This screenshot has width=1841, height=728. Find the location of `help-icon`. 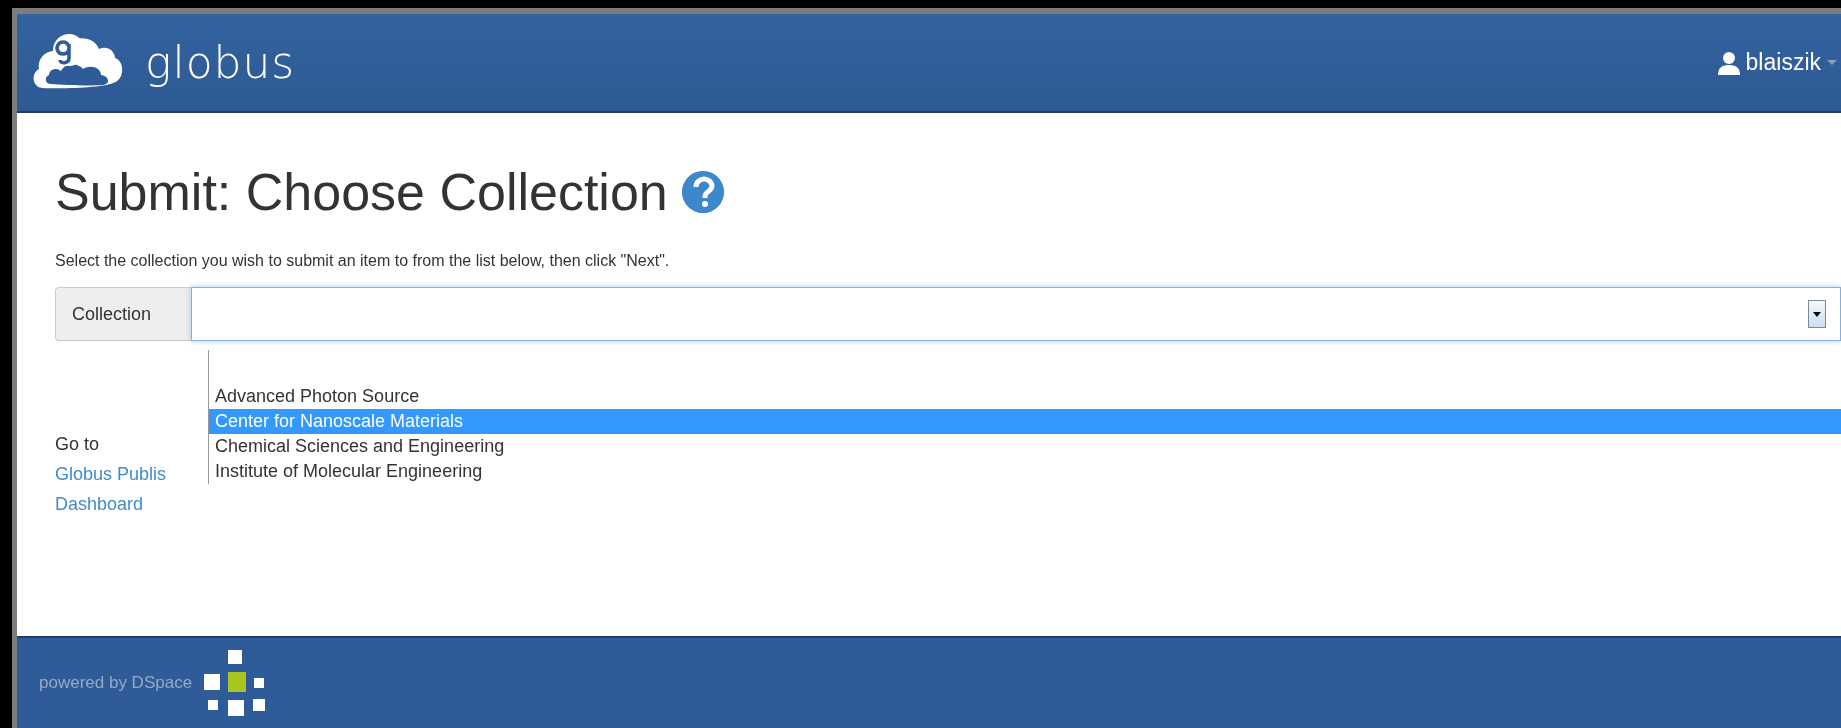

help-icon is located at coordinates (702, 192).